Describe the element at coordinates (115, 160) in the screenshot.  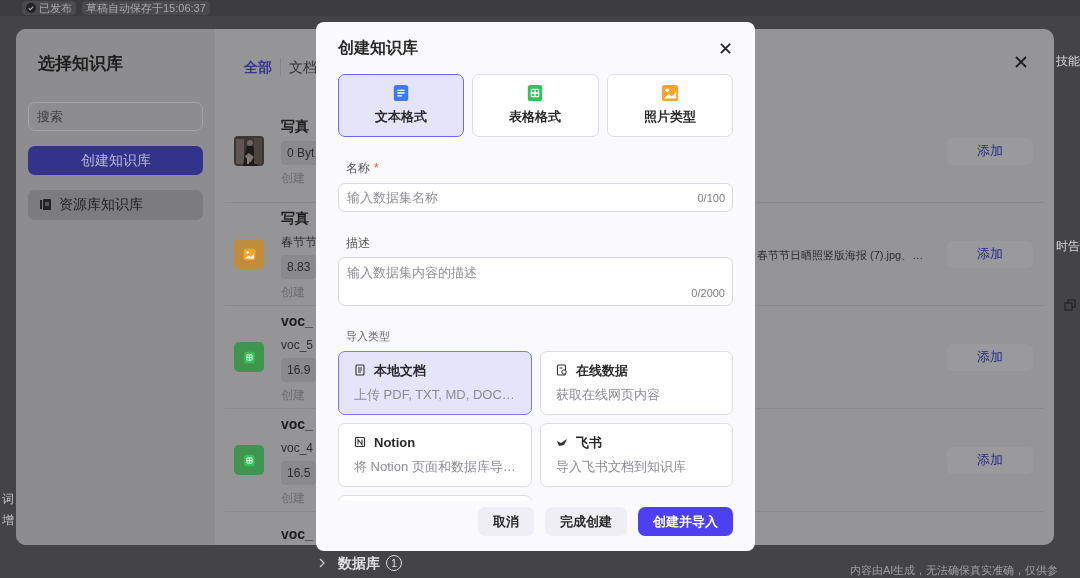
I see `create-button: 创建知识库` at that location.